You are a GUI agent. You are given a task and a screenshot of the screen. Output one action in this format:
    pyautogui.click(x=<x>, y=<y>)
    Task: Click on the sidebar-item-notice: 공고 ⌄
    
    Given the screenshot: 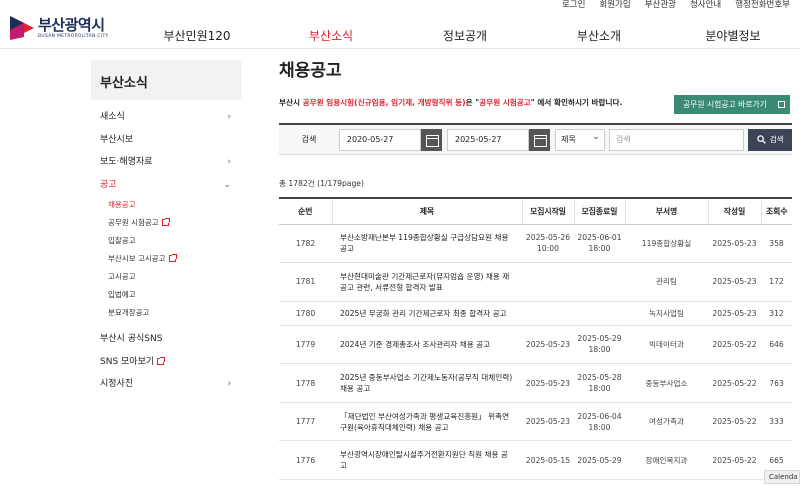 What is the action you would take?
    pyautogui.click(x=166, y=185)
    